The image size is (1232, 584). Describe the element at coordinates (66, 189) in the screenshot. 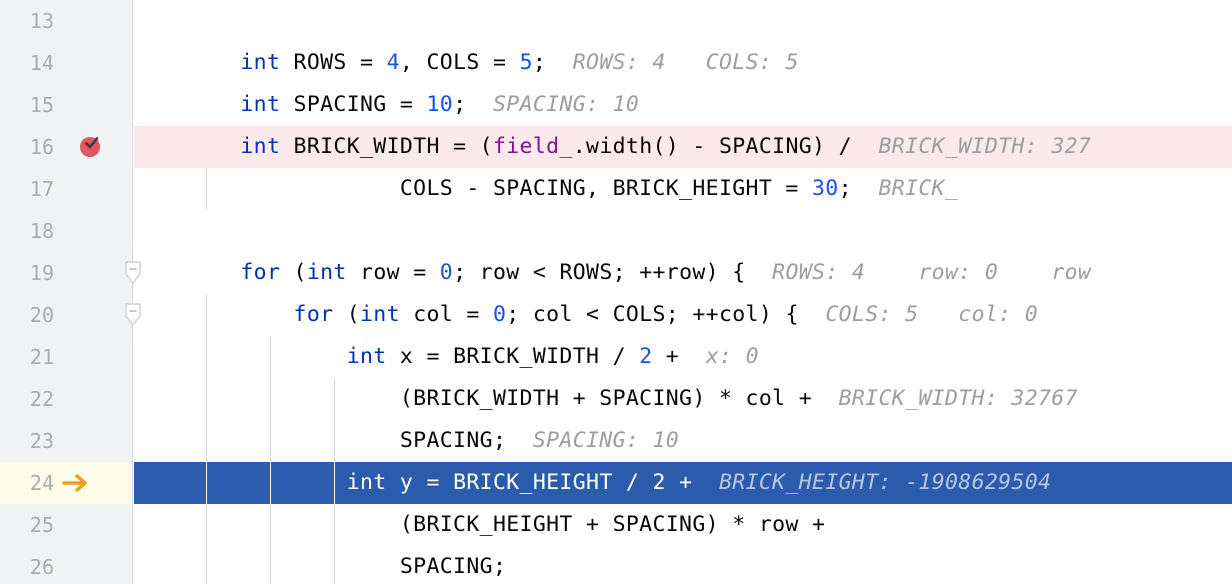

I see `gutter-row: 17` at that location.